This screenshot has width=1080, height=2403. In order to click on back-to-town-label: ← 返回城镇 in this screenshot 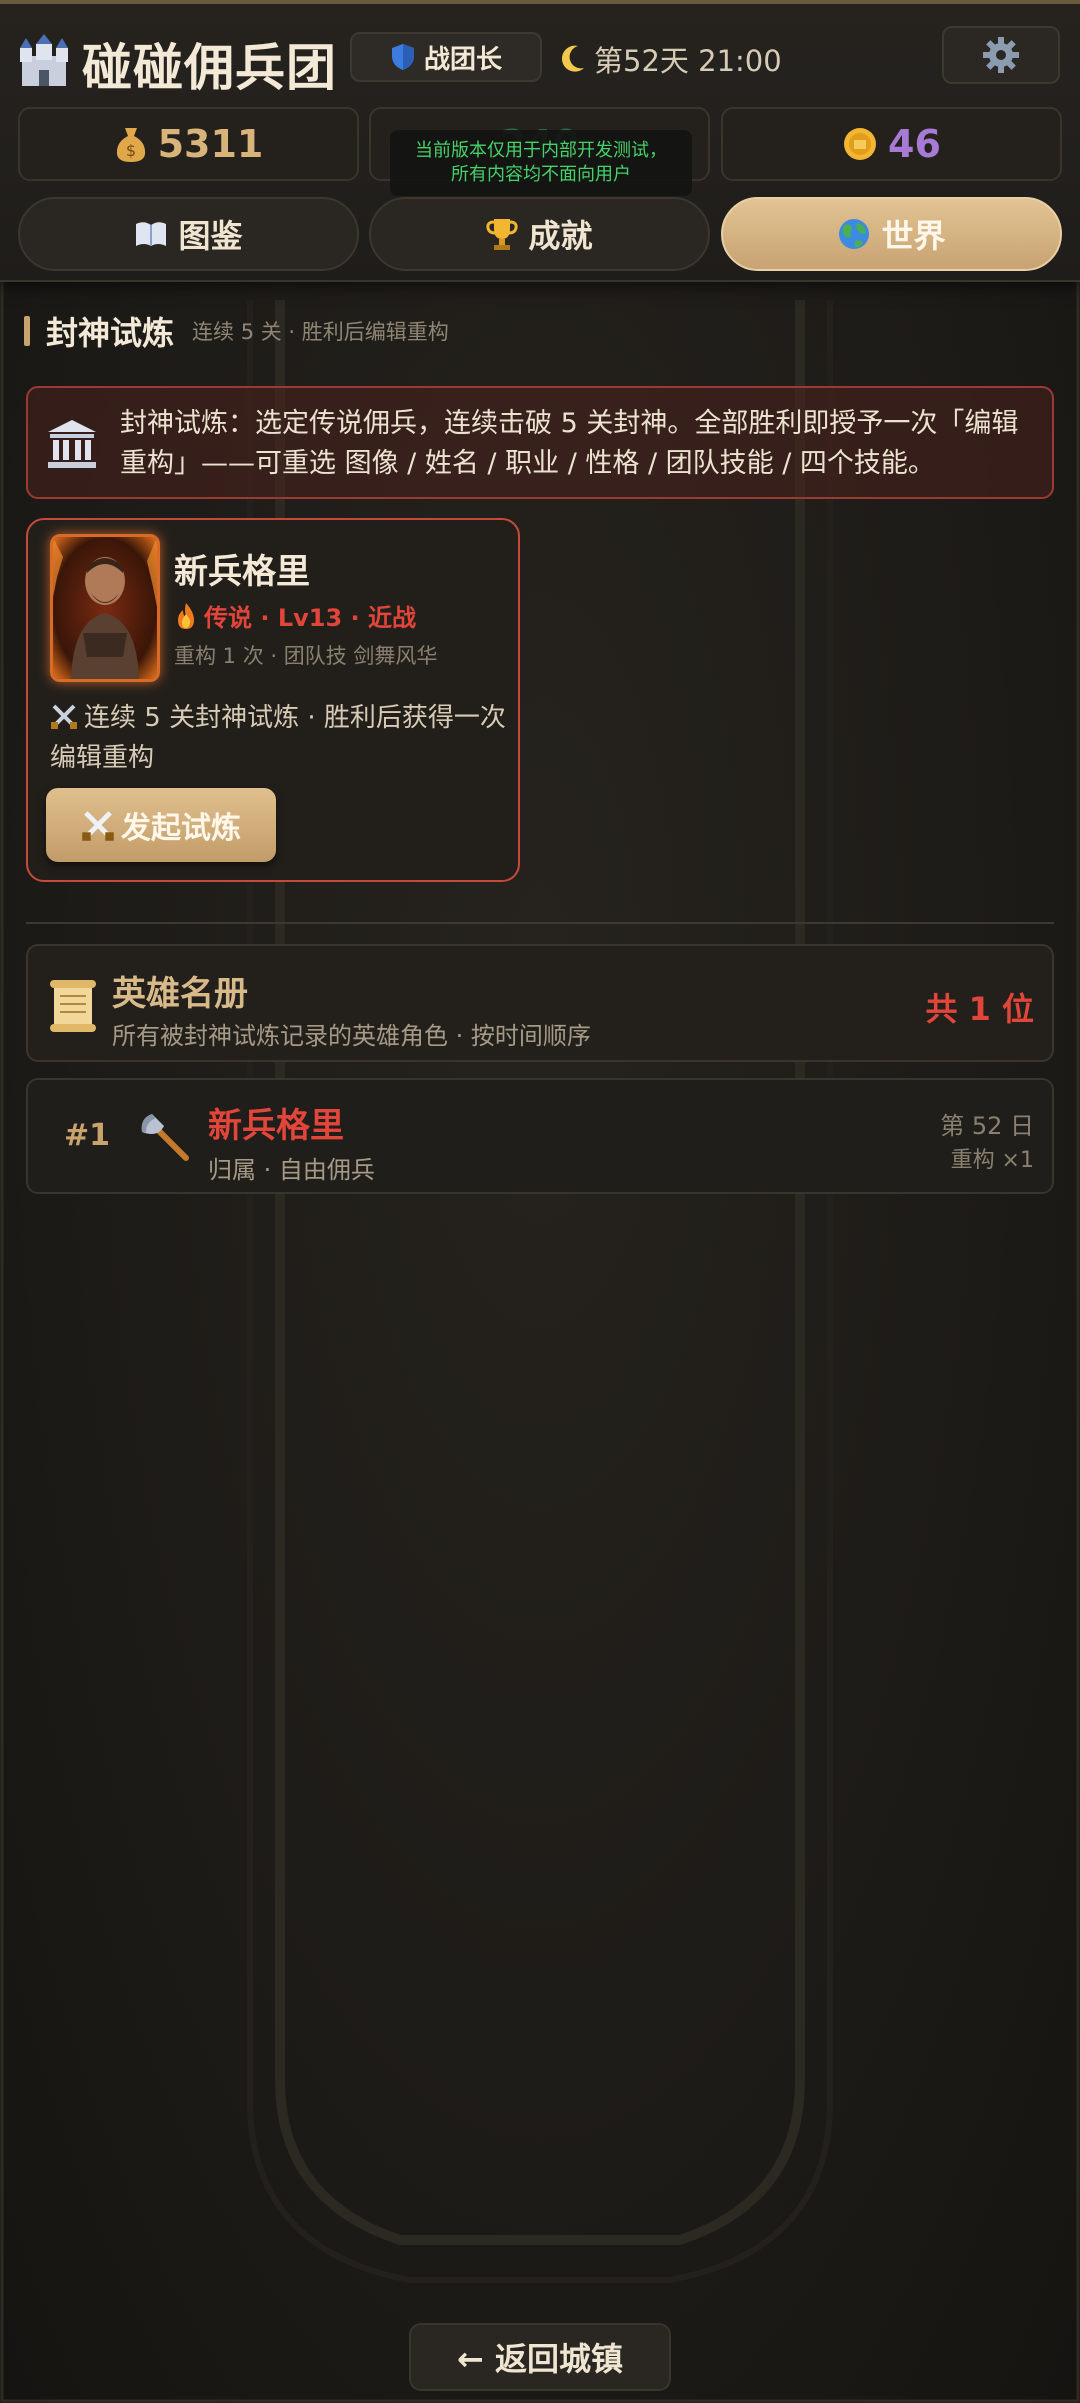, I will do `click(540, 2359)`.